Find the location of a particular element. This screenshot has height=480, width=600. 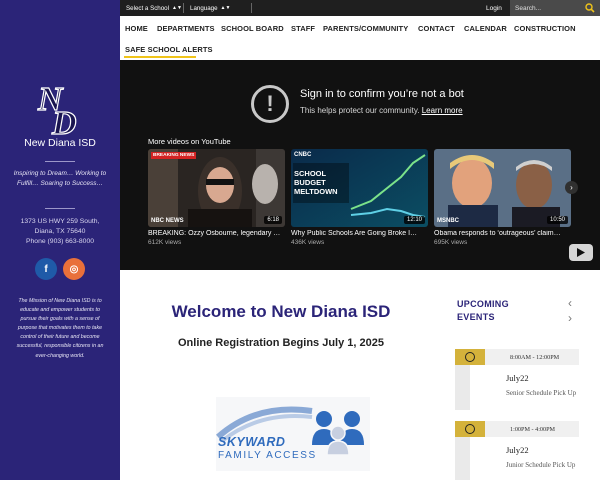

play-icon is located at coordinates (581, 252).